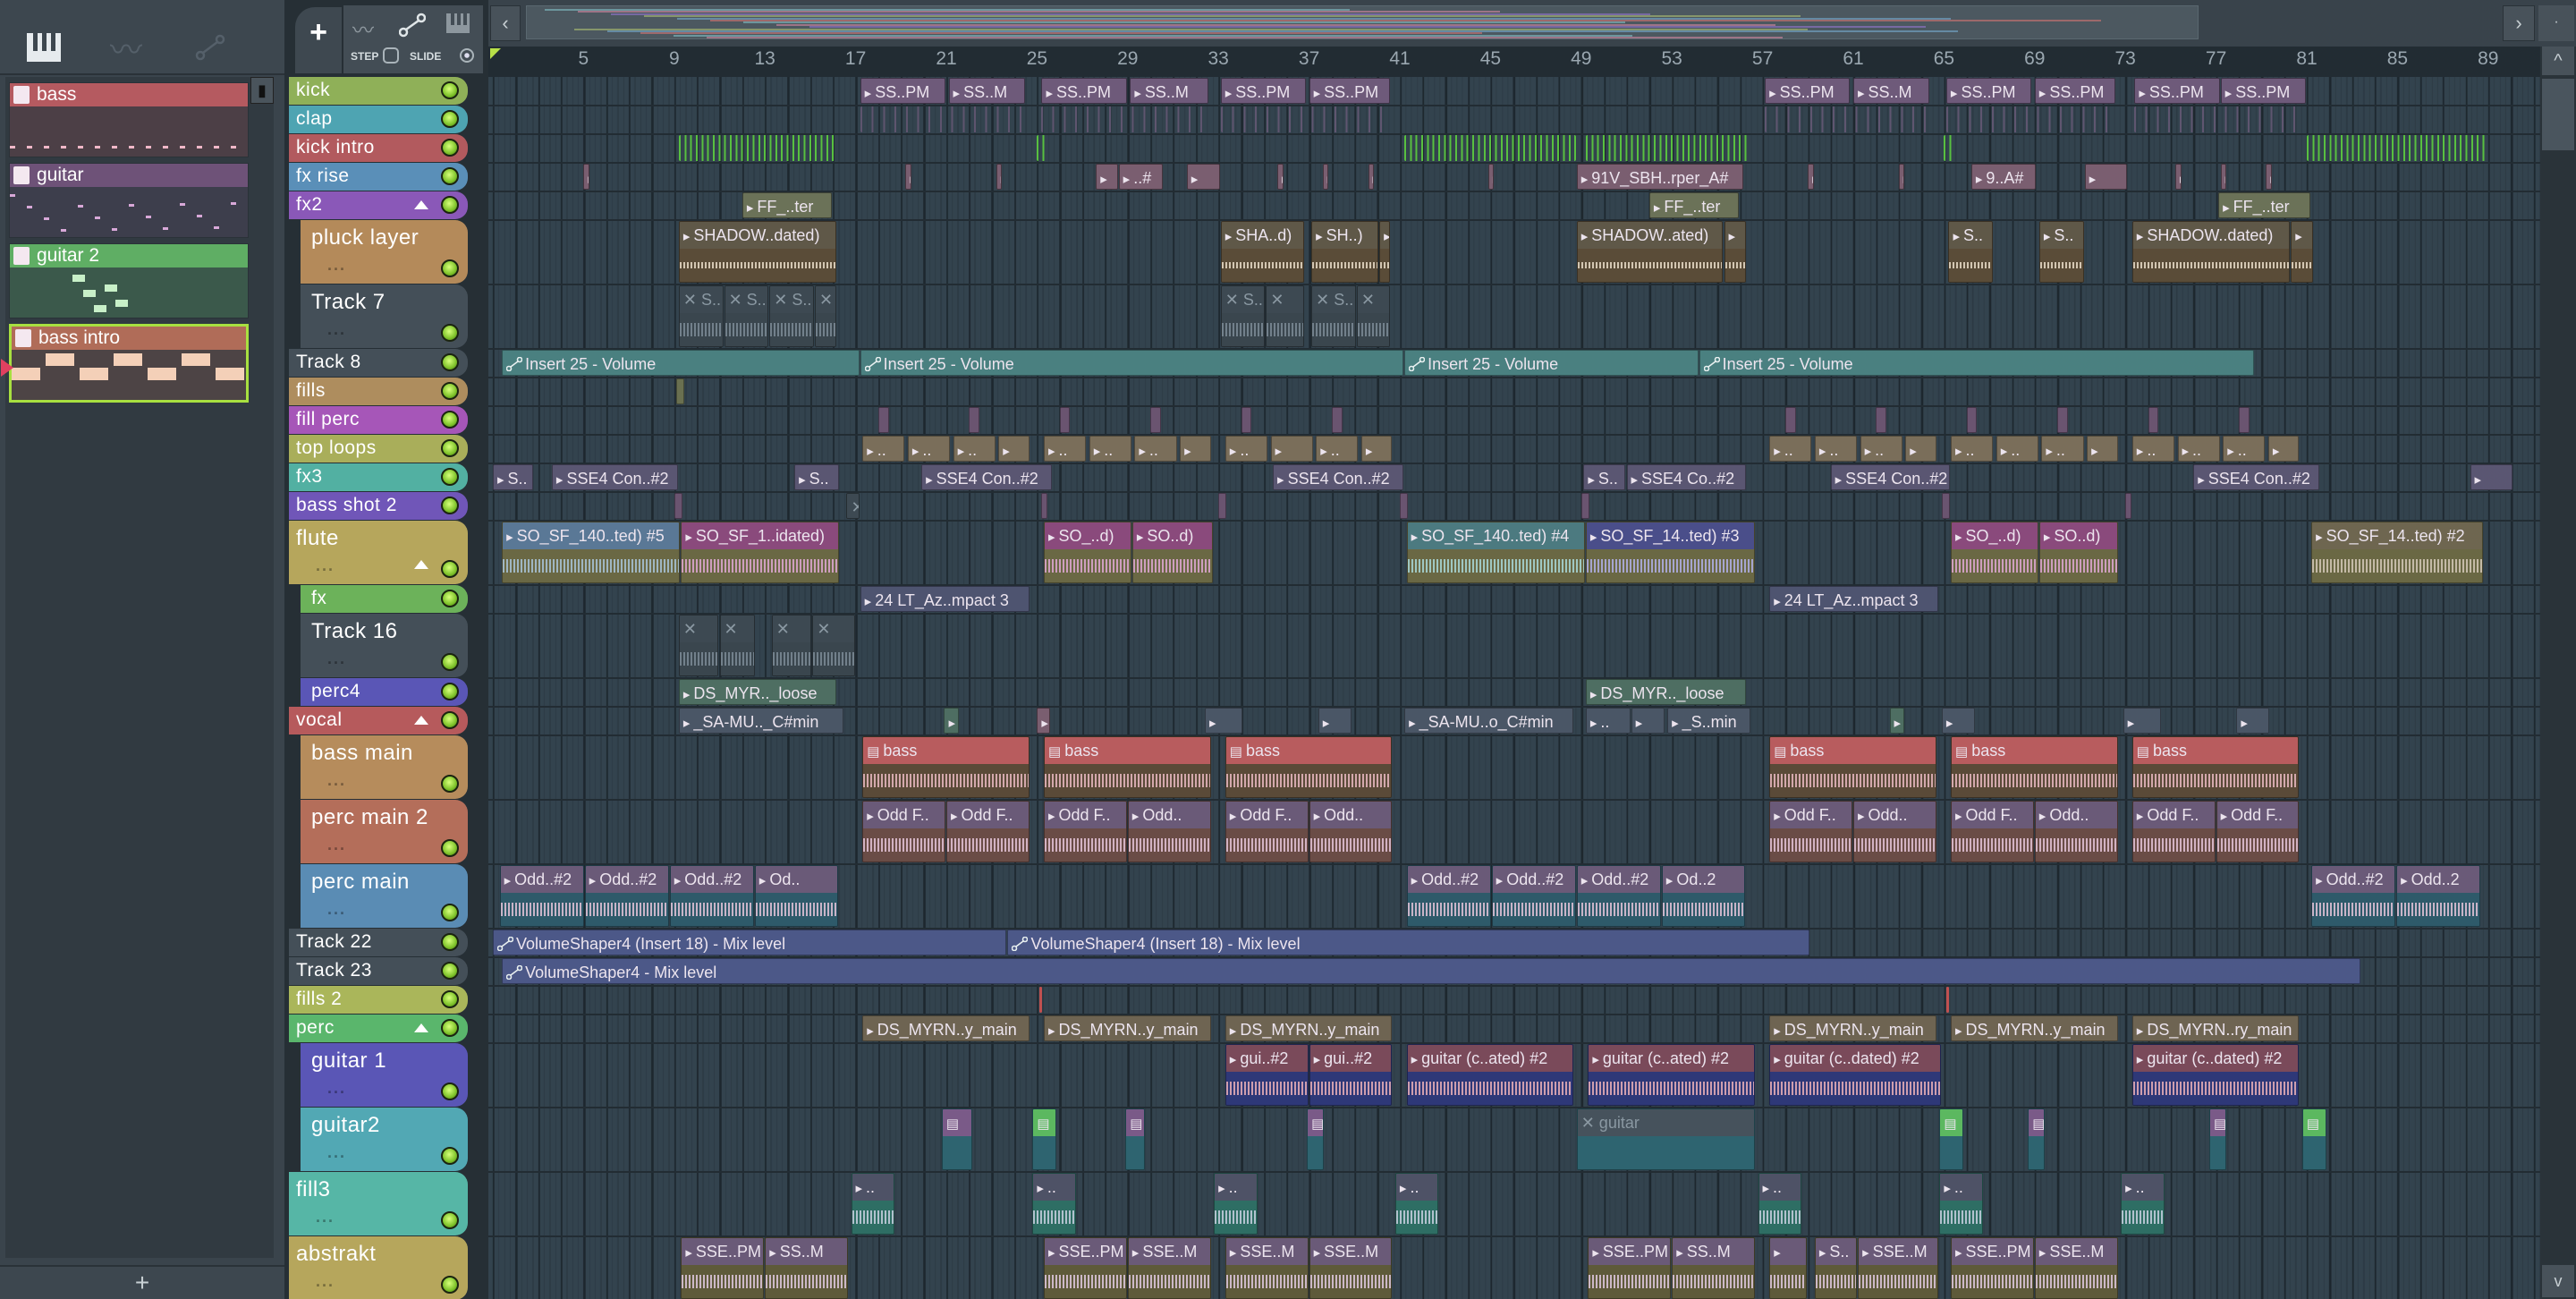 This screenshot has height=1299, width=2576. What do you see at coordinates (2313, 1139) in the screenshot?
I see `clip-prg: ▤` at bounding box center [2313, 1139].